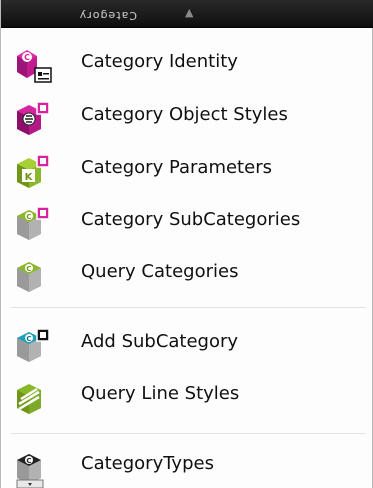  I want to click on menu-item-category-identity: C Category Identity, so click(186, 62).